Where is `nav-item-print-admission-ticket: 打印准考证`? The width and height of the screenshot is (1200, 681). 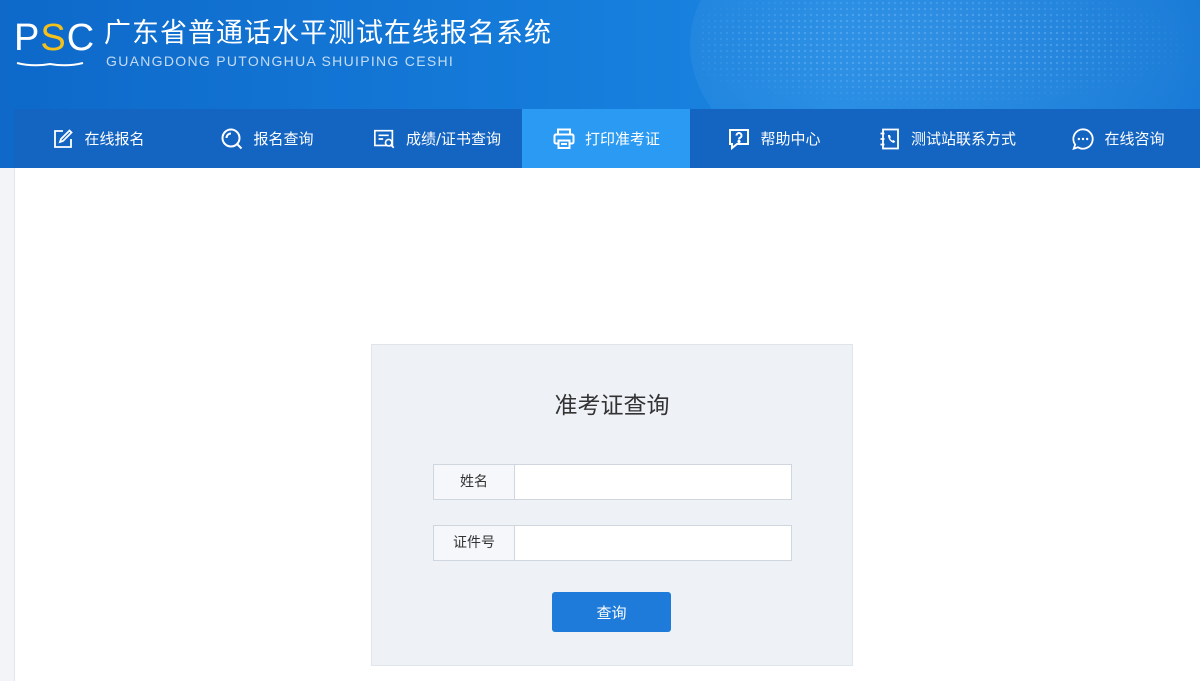 nav-item-print-admission-ticket: 打印准考证 is located at coordinates (606, 138).